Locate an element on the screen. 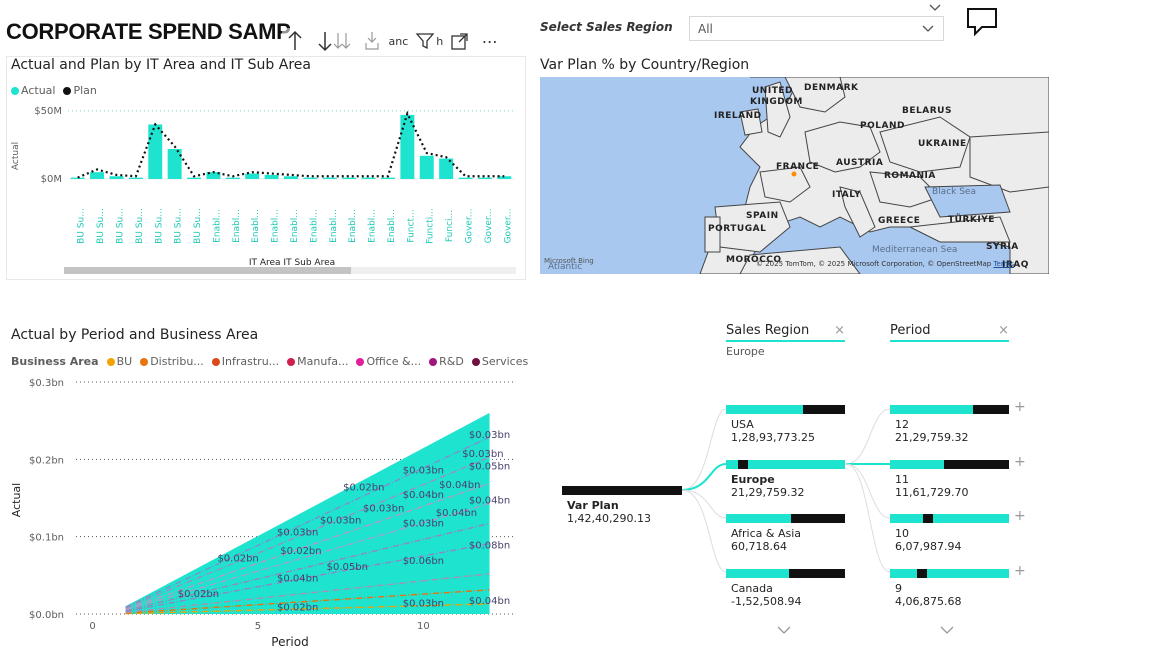  sort-ascending-icon is located at coordinates (295, 41).